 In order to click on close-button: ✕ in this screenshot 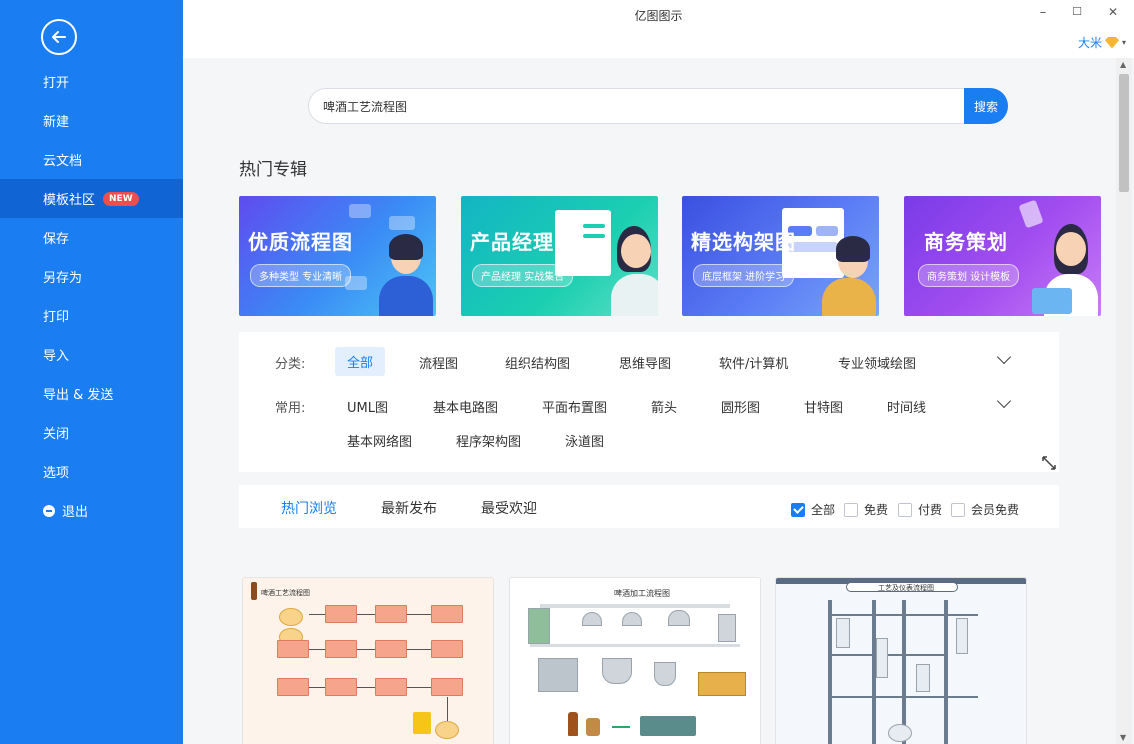, I will do `click(1113, 12)`.